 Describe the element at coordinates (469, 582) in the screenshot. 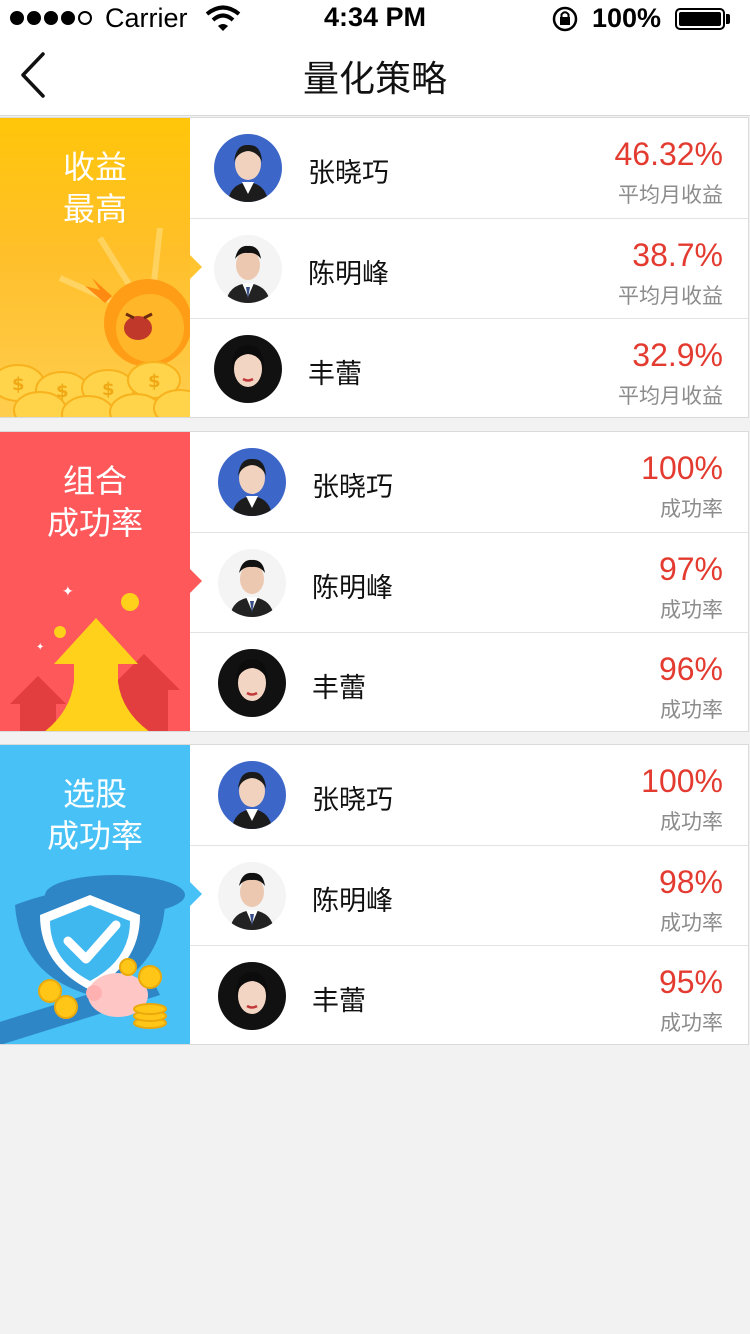

I see `list-item: 陈明峰 97% 成功率` at that location.